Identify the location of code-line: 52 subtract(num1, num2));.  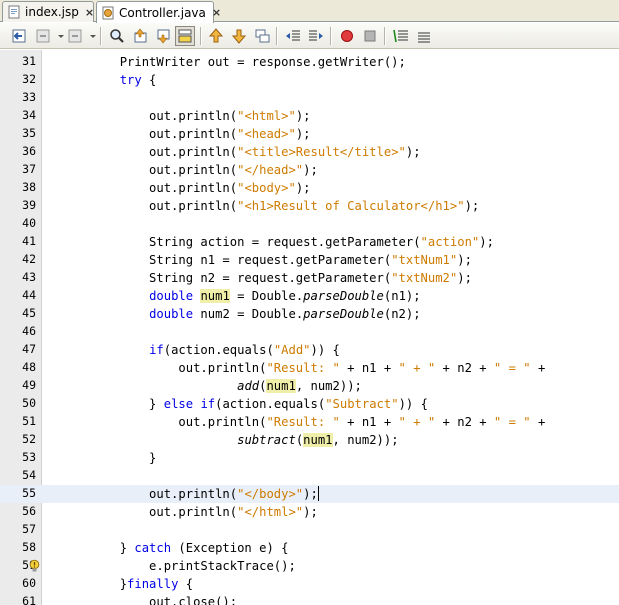
(309, 440).